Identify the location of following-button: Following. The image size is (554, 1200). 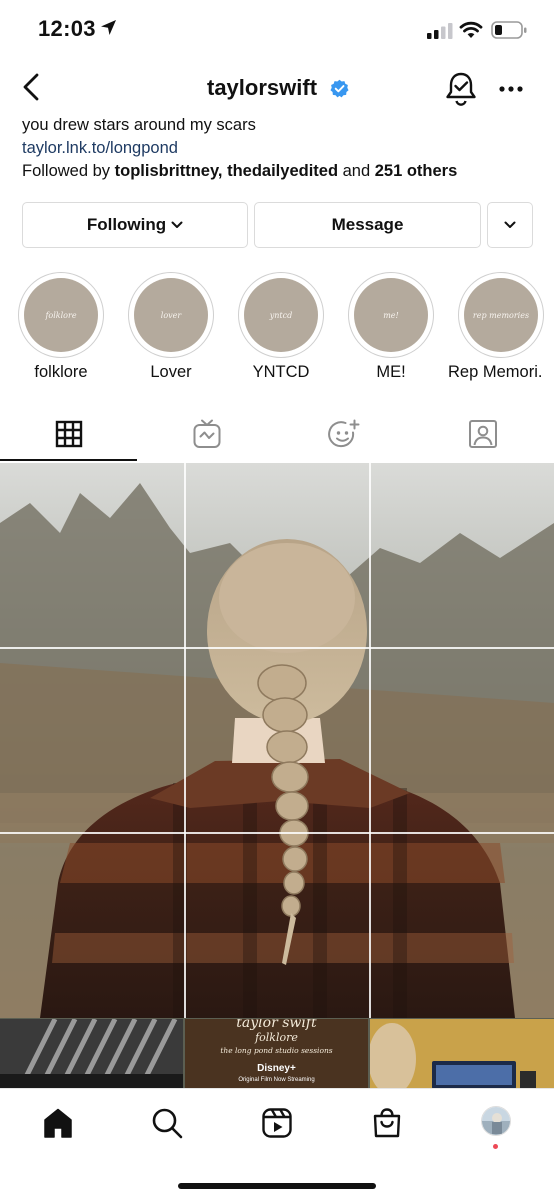
(135, 225).